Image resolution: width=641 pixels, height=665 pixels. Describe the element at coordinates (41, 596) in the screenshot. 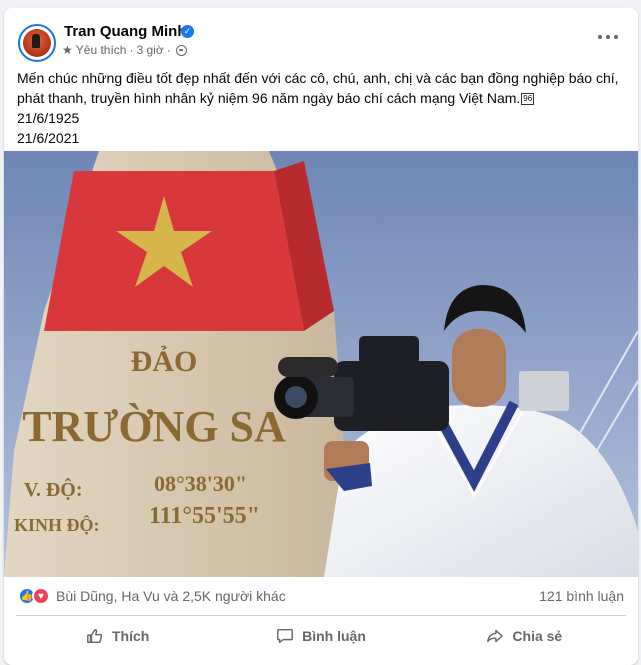

I see `heart-icon: ♥` at that location.